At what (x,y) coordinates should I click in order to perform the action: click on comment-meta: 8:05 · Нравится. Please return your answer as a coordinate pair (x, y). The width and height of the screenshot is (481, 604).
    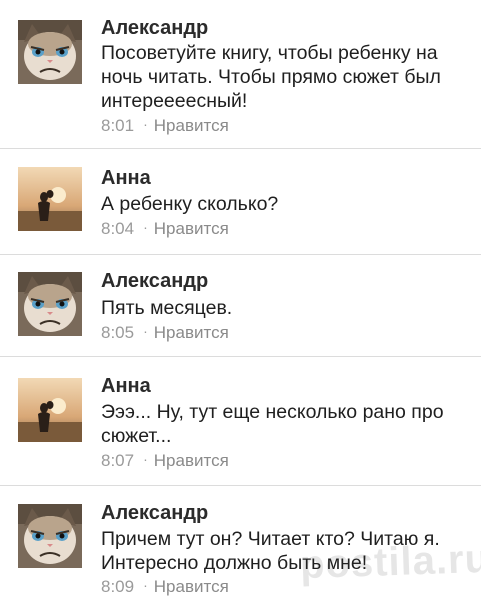
    Looking at the image, I should click on (165, 333).